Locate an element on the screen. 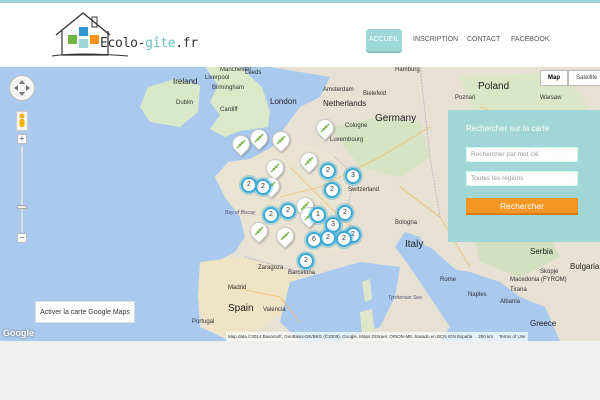 The width and height of the screenshot is (600, 400). map-label-macedonia: Macedonia (FYROM) is located at coordinates (538, 280).